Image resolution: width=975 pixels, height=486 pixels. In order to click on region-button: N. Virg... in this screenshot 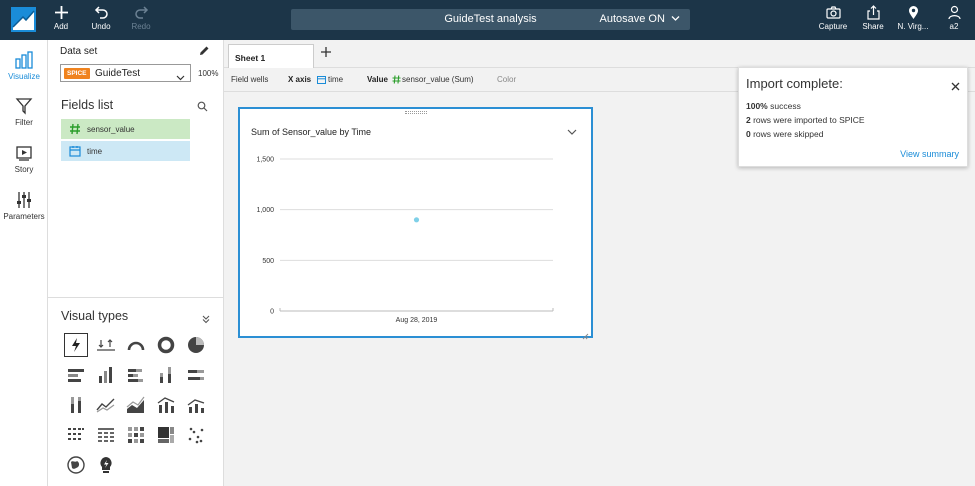, I will do `click(913, 17)`.